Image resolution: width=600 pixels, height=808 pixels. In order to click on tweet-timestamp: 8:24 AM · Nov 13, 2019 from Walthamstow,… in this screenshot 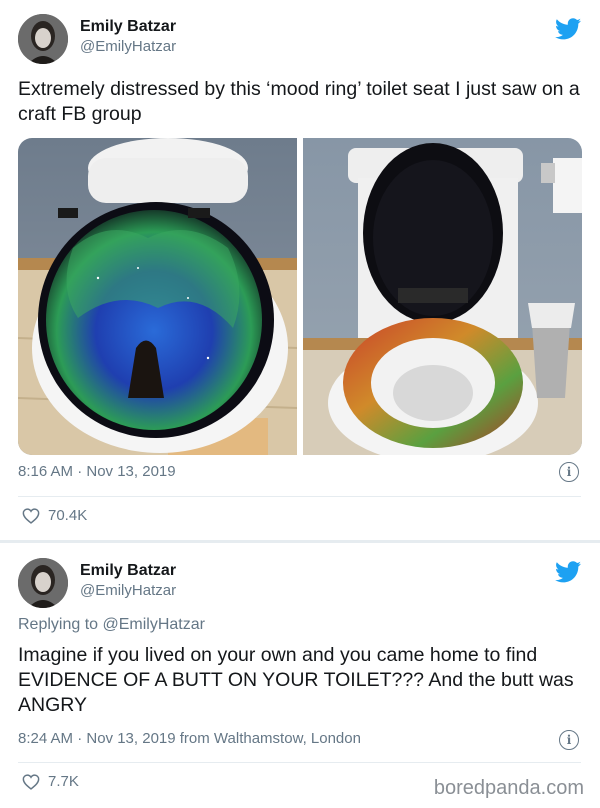, I will do `click(189, 738)`.